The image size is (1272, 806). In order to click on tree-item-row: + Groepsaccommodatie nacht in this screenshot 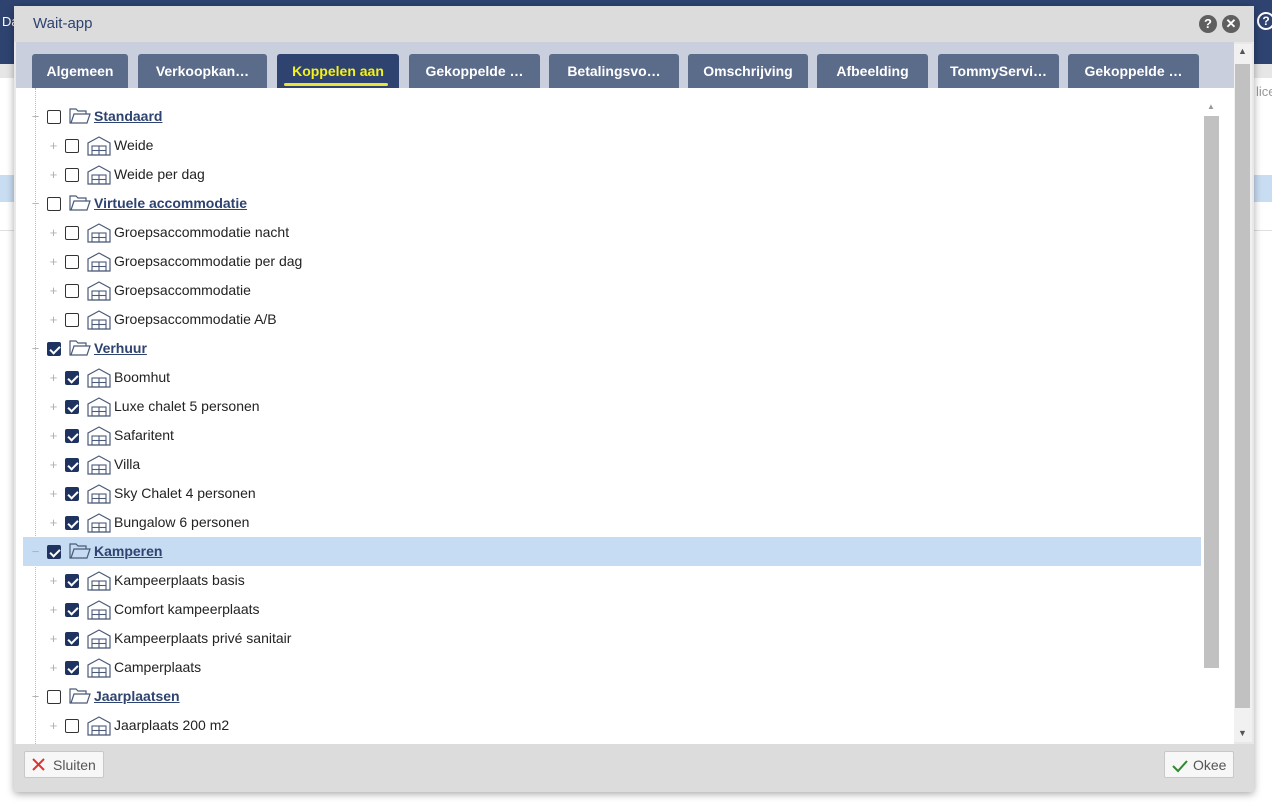, I will do `click(609, 232)`.